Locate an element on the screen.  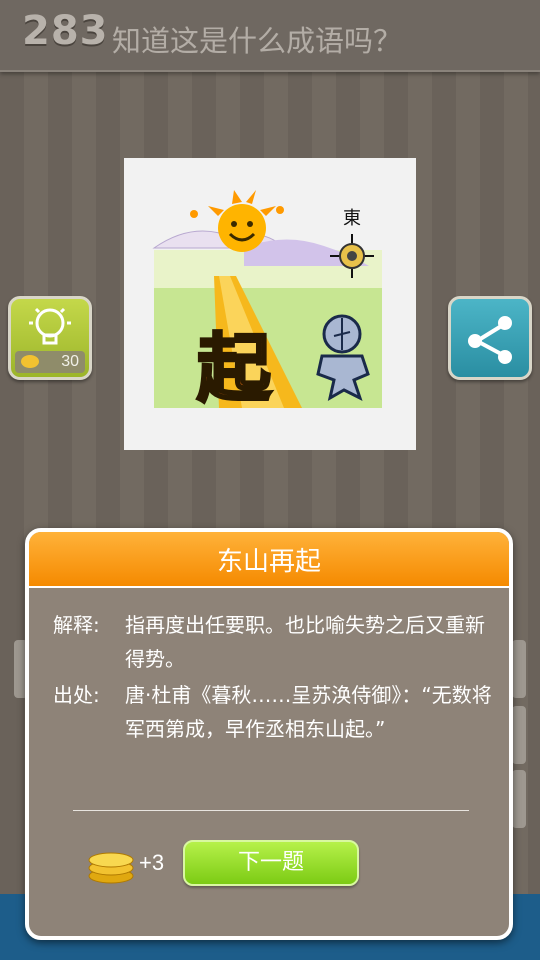
share-button is located at coordinates (490, 338).